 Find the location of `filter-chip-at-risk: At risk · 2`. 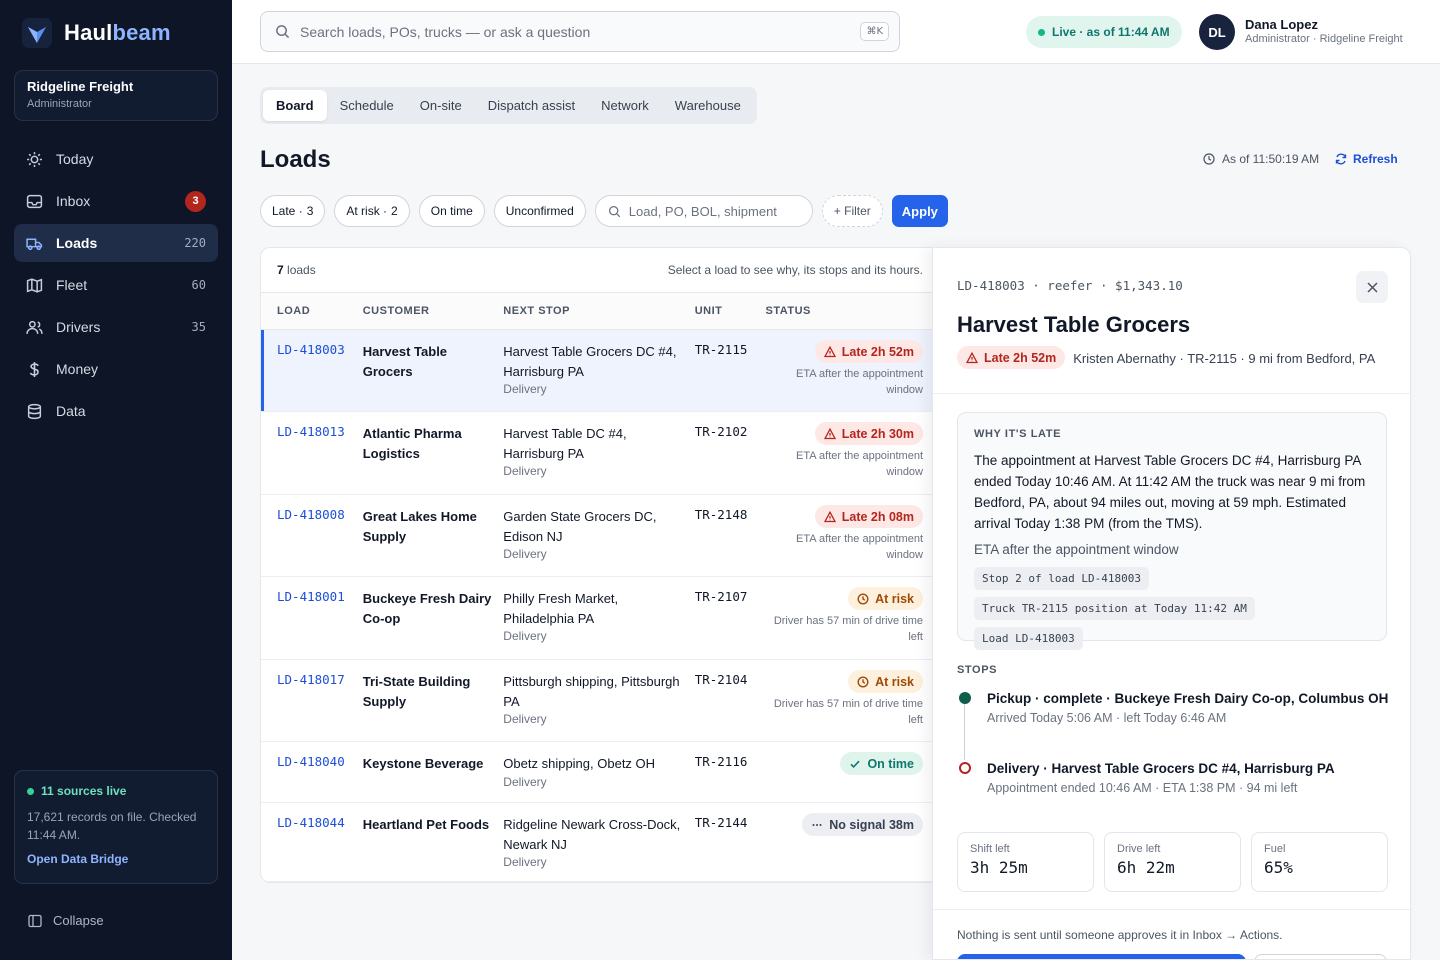

filter-chip-at-risk: At risk · 2 is located at coordinates (372, 211).